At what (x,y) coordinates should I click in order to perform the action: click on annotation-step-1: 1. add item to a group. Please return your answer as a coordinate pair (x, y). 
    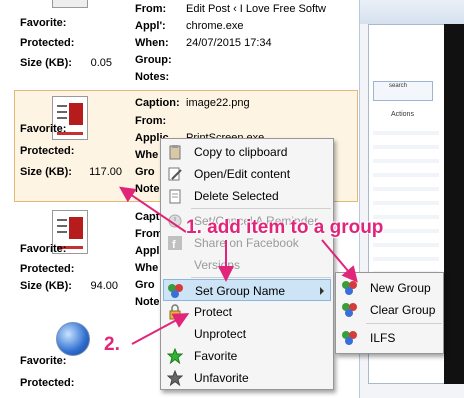
    Looking at the image, I should click on (285, 227).